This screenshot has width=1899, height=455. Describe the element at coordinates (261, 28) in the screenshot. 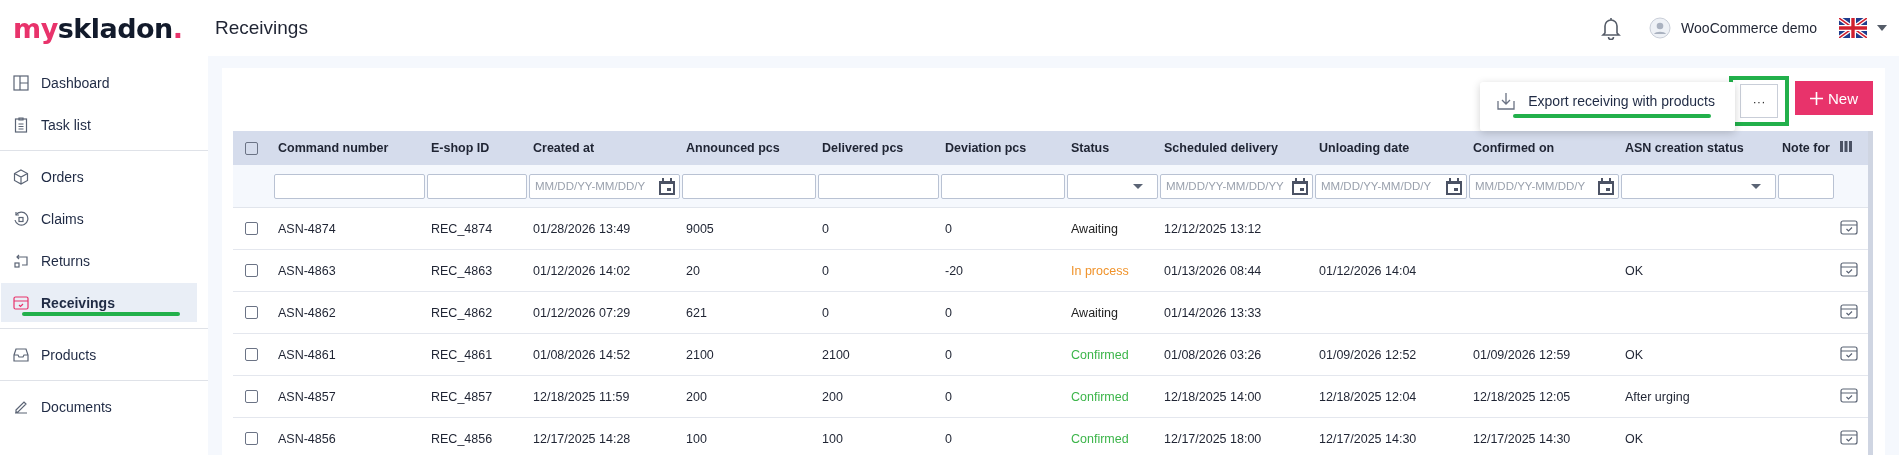

I see `page-title: Receivings` at that location.